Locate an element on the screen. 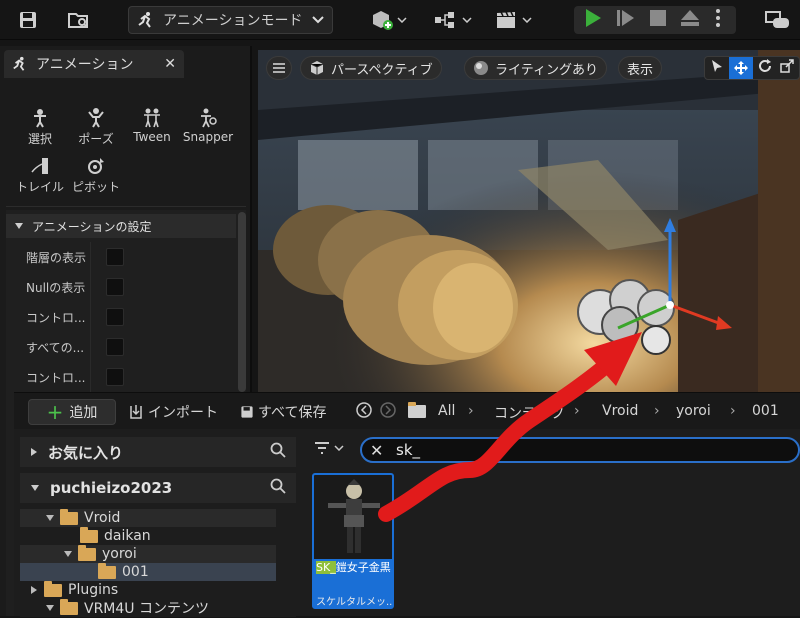  tool-label: トレイル is located at coordinates (39, 187).